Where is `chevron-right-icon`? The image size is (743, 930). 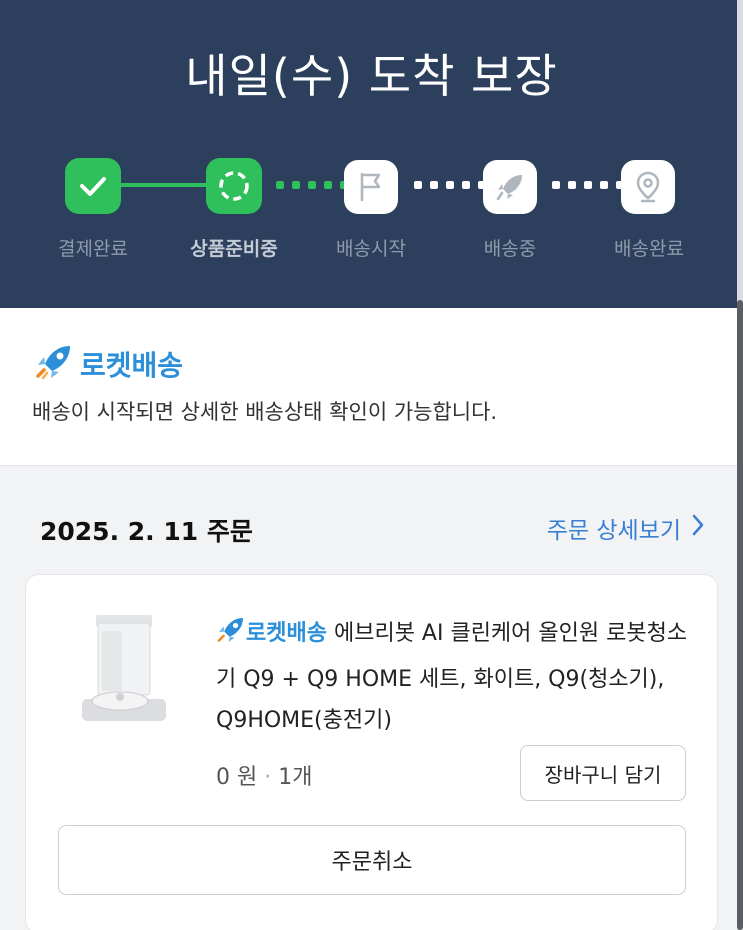
chevron-right-icon is located at coordinates (698, 528).